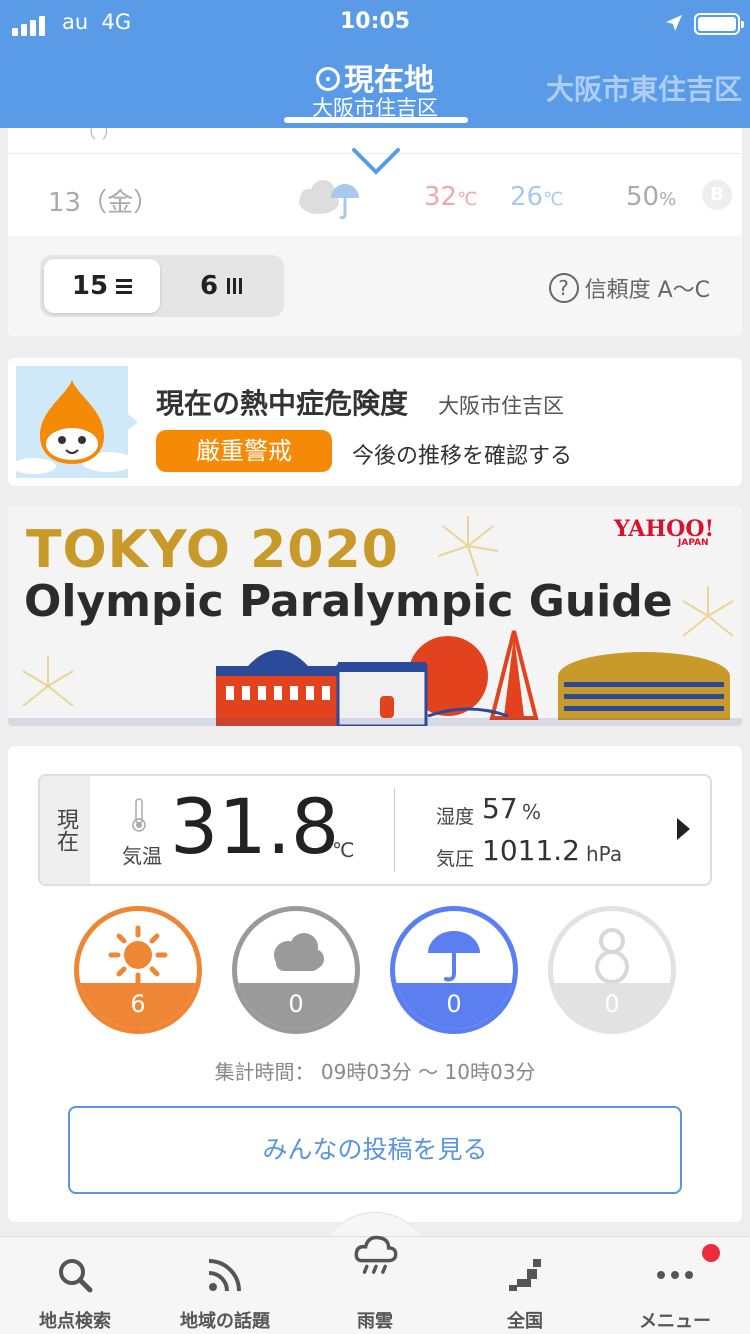 This screenshot has width=750, height=1334. What do you see at coordinates (376, 1254) in the screenshot?
I see `rain-cloud-icon` at bounding box center [376, 1254].